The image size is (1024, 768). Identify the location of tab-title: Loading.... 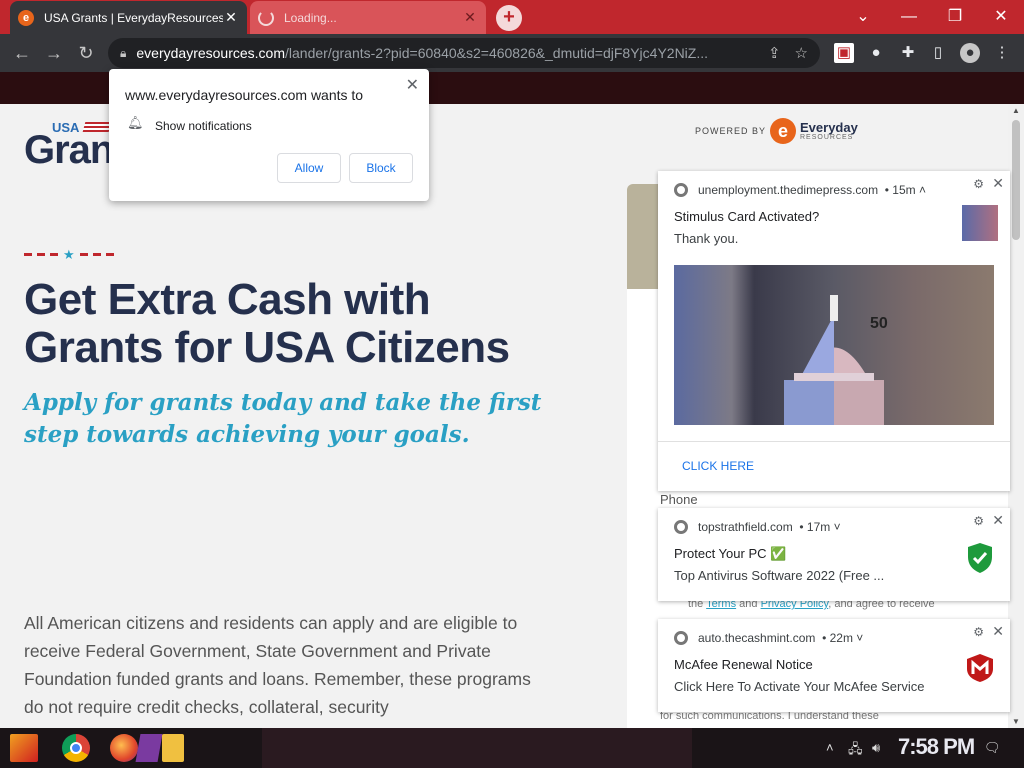
(310, 17).